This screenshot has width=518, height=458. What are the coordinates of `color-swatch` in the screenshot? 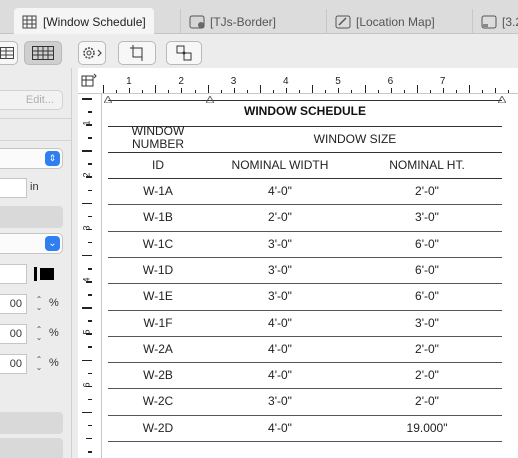 It's located at (48, 274).